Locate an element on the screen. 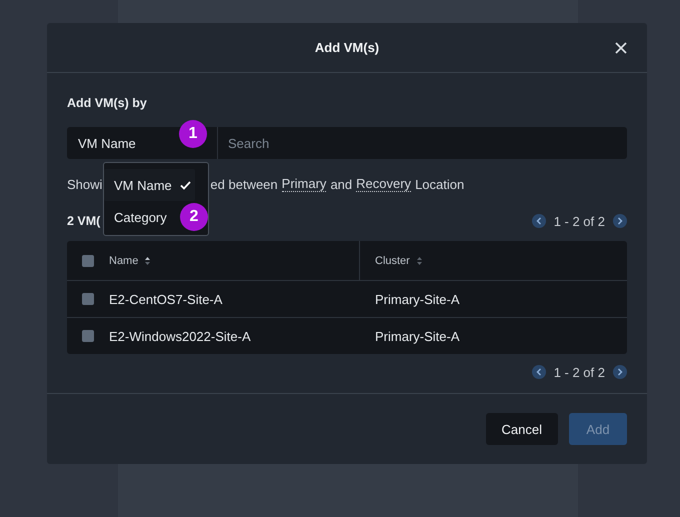  info-text: Showi is located at coordinates (84, 184).